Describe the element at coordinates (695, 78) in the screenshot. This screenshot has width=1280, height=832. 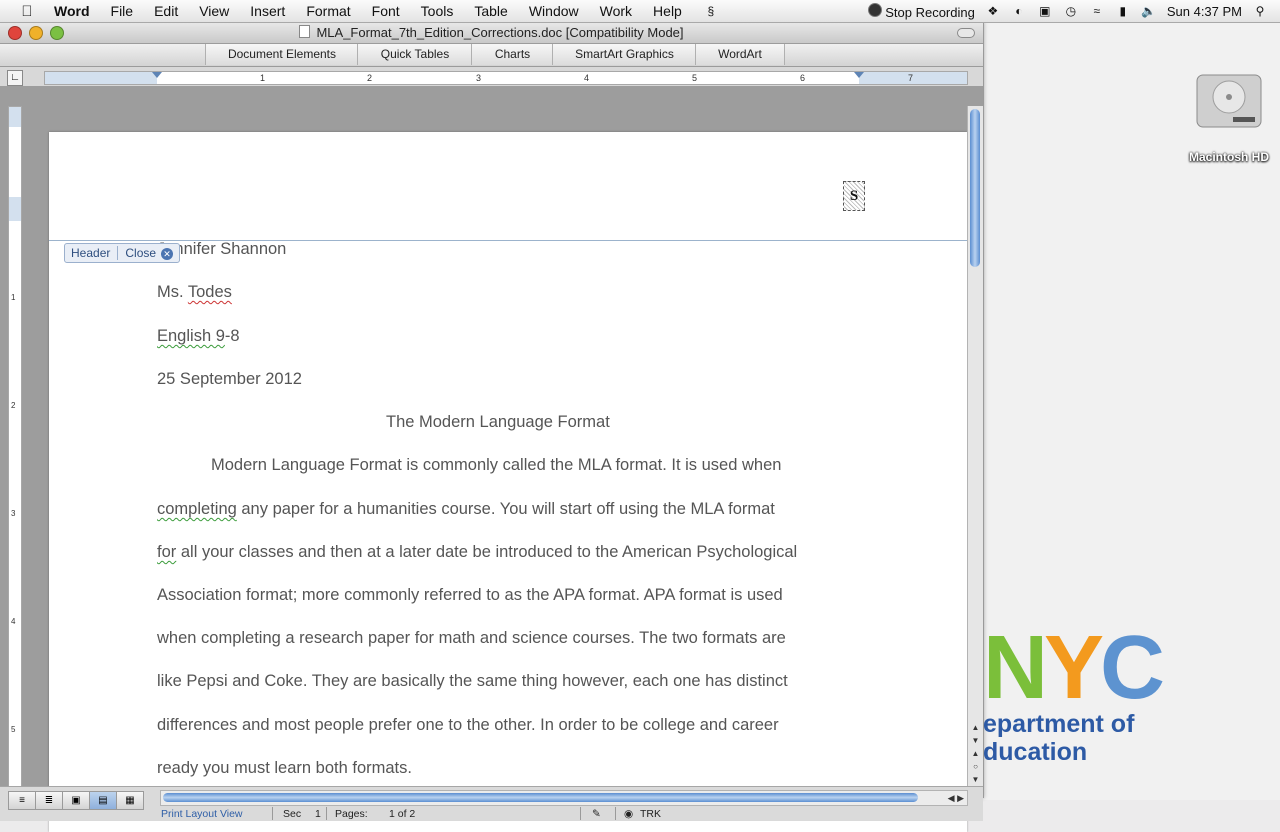
I see `ruler-number: 5` at that location.